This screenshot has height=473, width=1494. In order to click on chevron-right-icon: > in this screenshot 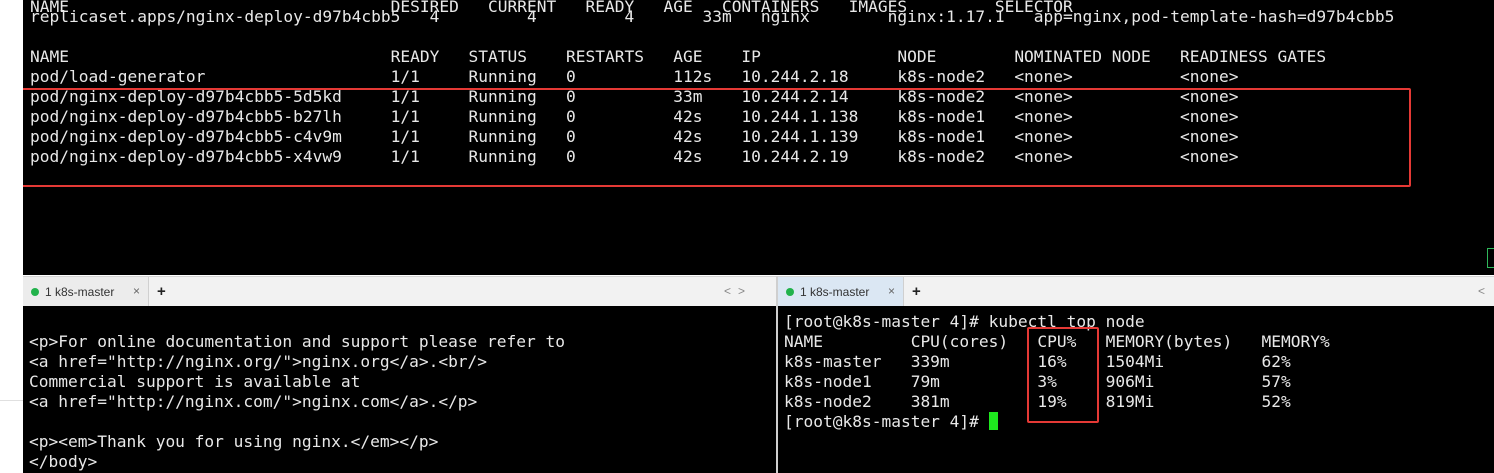, I will do `click(741, 291)`.